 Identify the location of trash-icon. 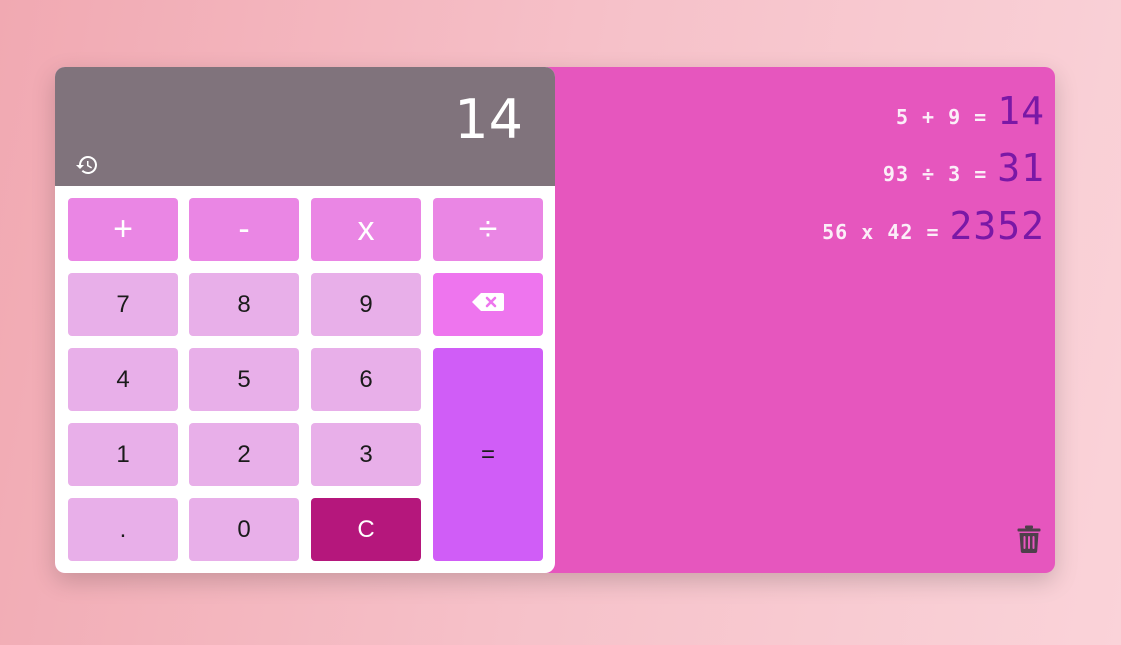
(1029, 539).